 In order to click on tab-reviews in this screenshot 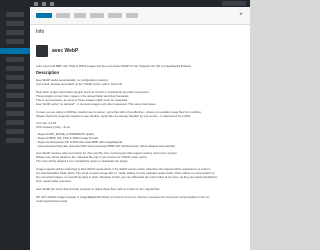, I will do `click(132, 15)`.